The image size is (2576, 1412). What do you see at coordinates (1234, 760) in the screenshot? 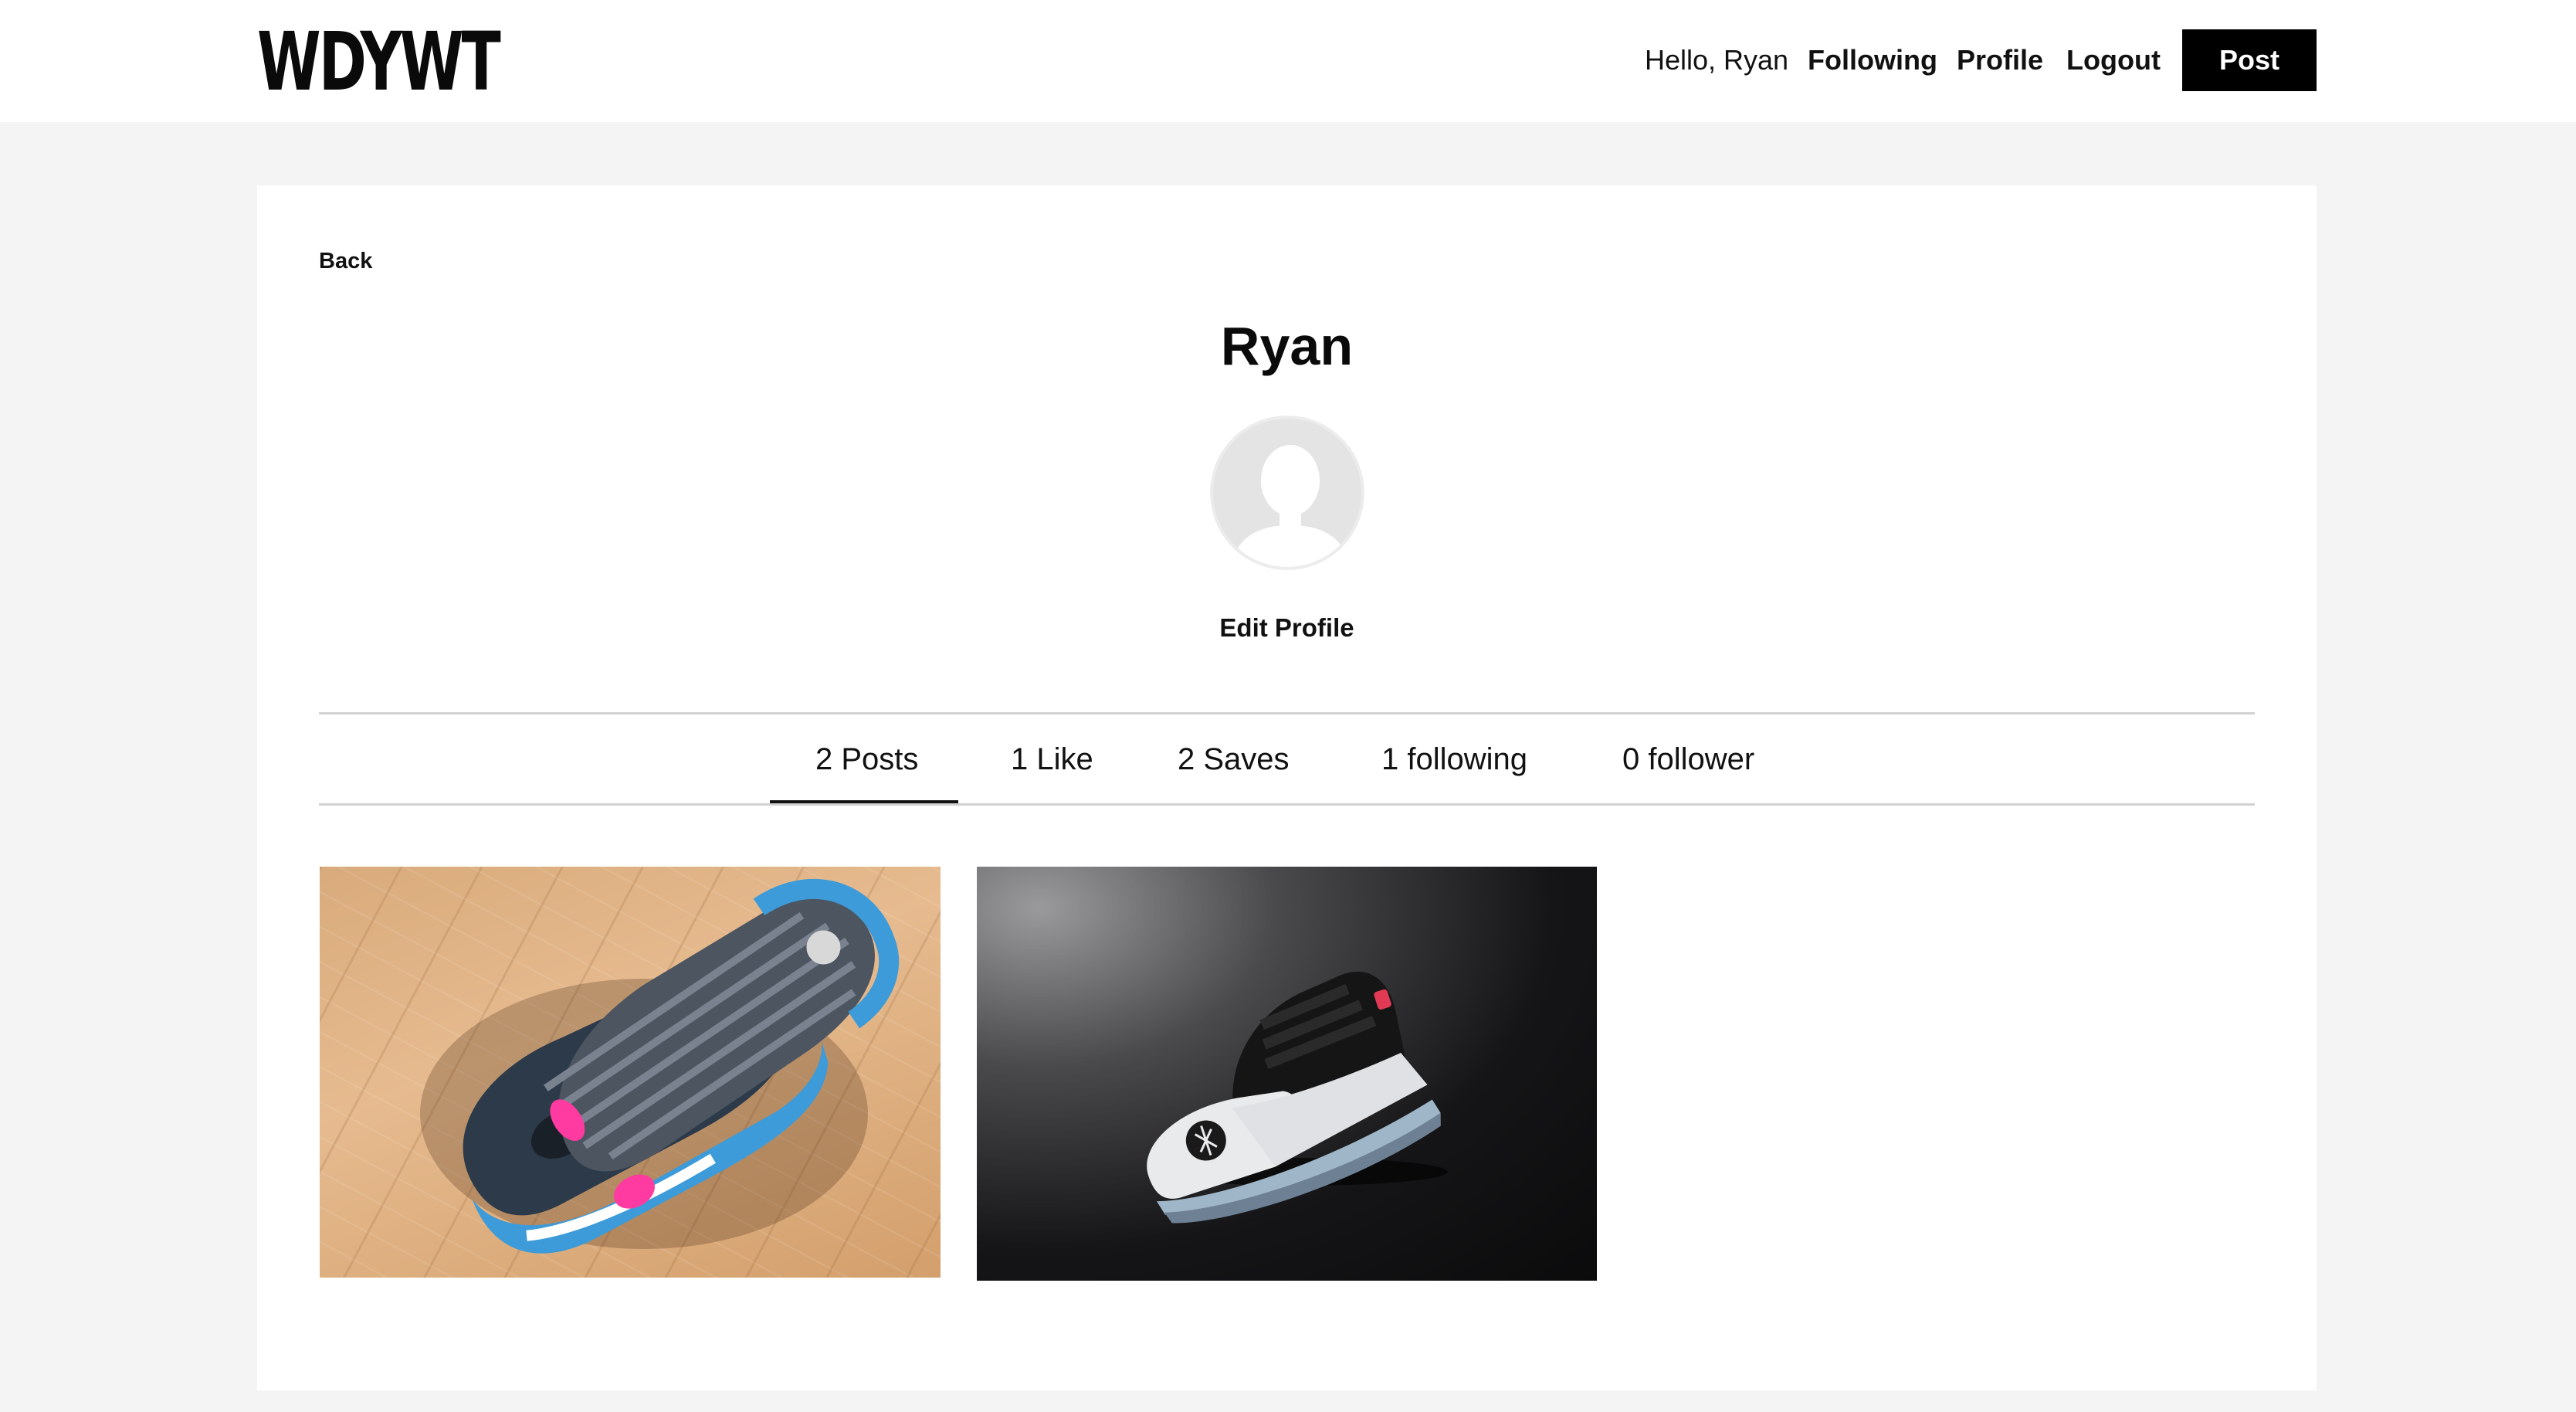
I see `tab-saves: 2 Saves` at bounding box center [1234, 760].